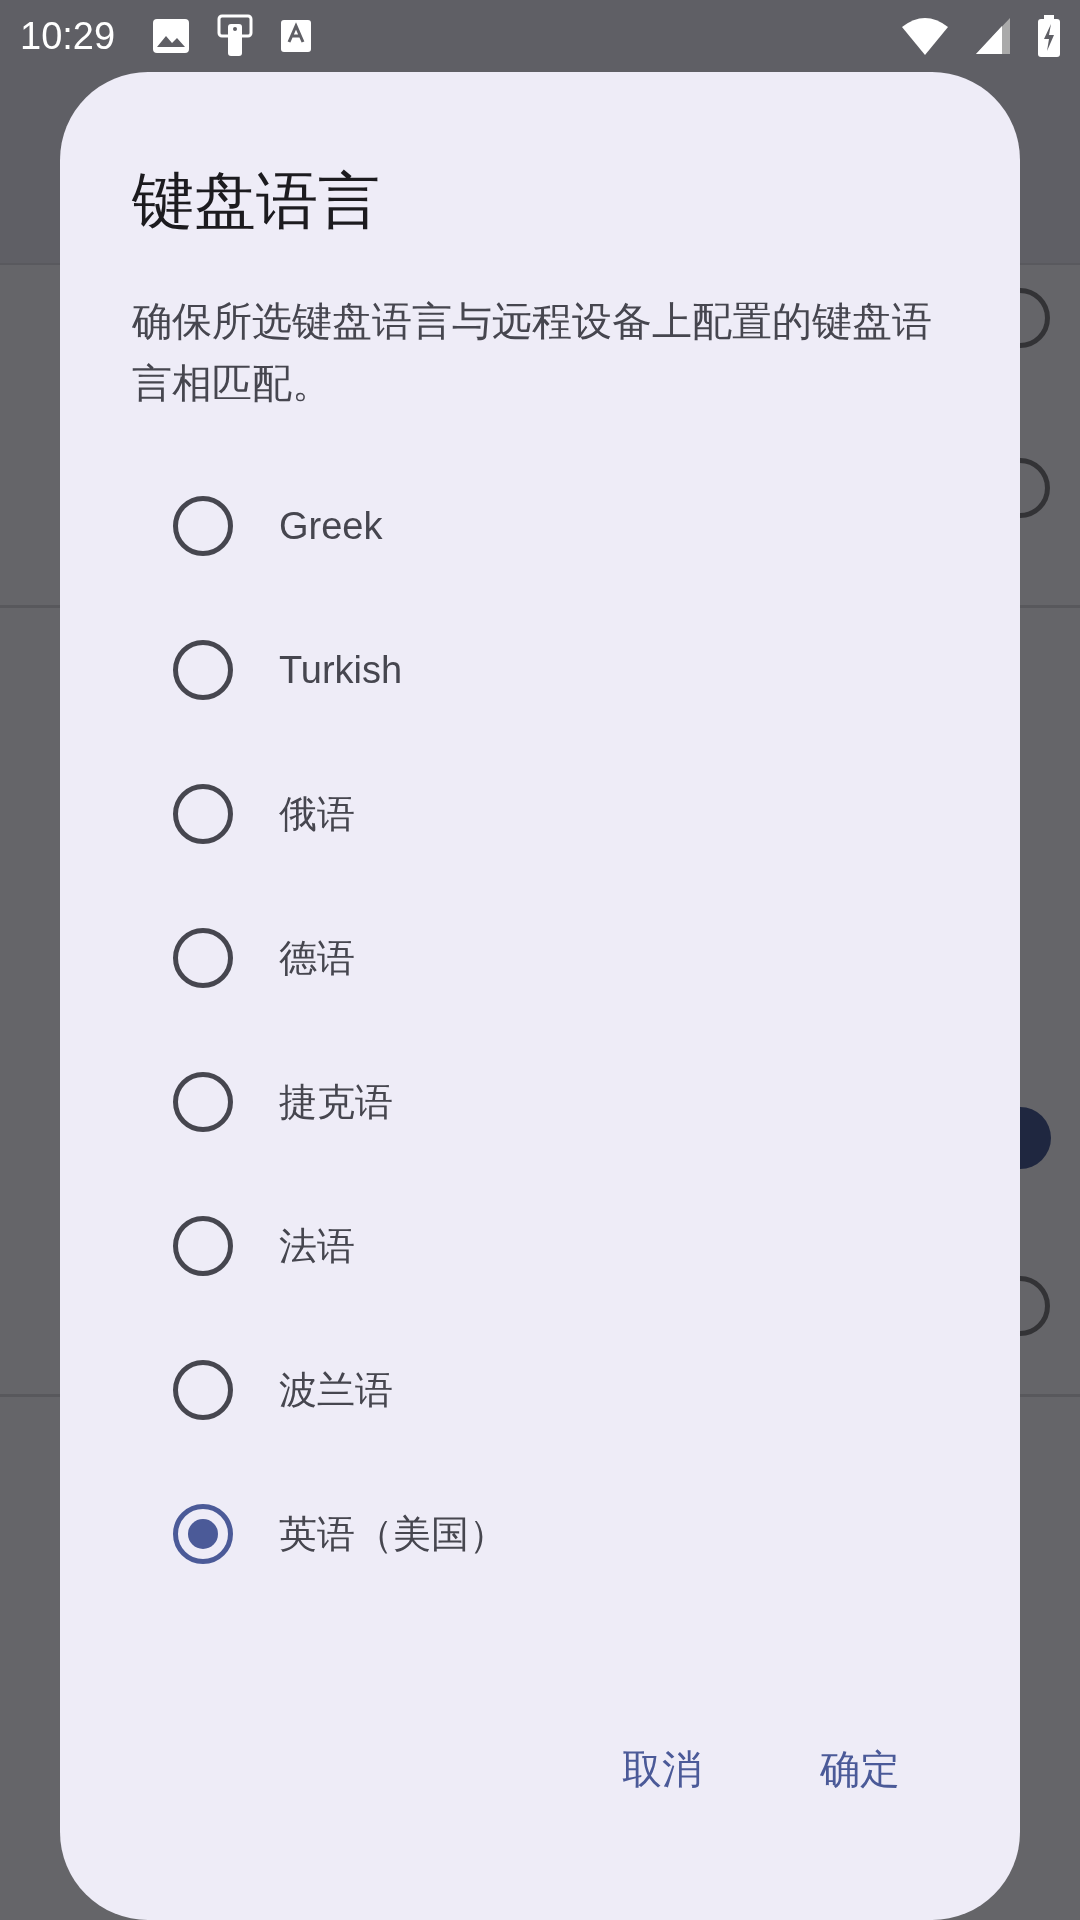 The image size is (1080, 1920). I want to click on option-label: 英语（美国）, so click(393, 1534).